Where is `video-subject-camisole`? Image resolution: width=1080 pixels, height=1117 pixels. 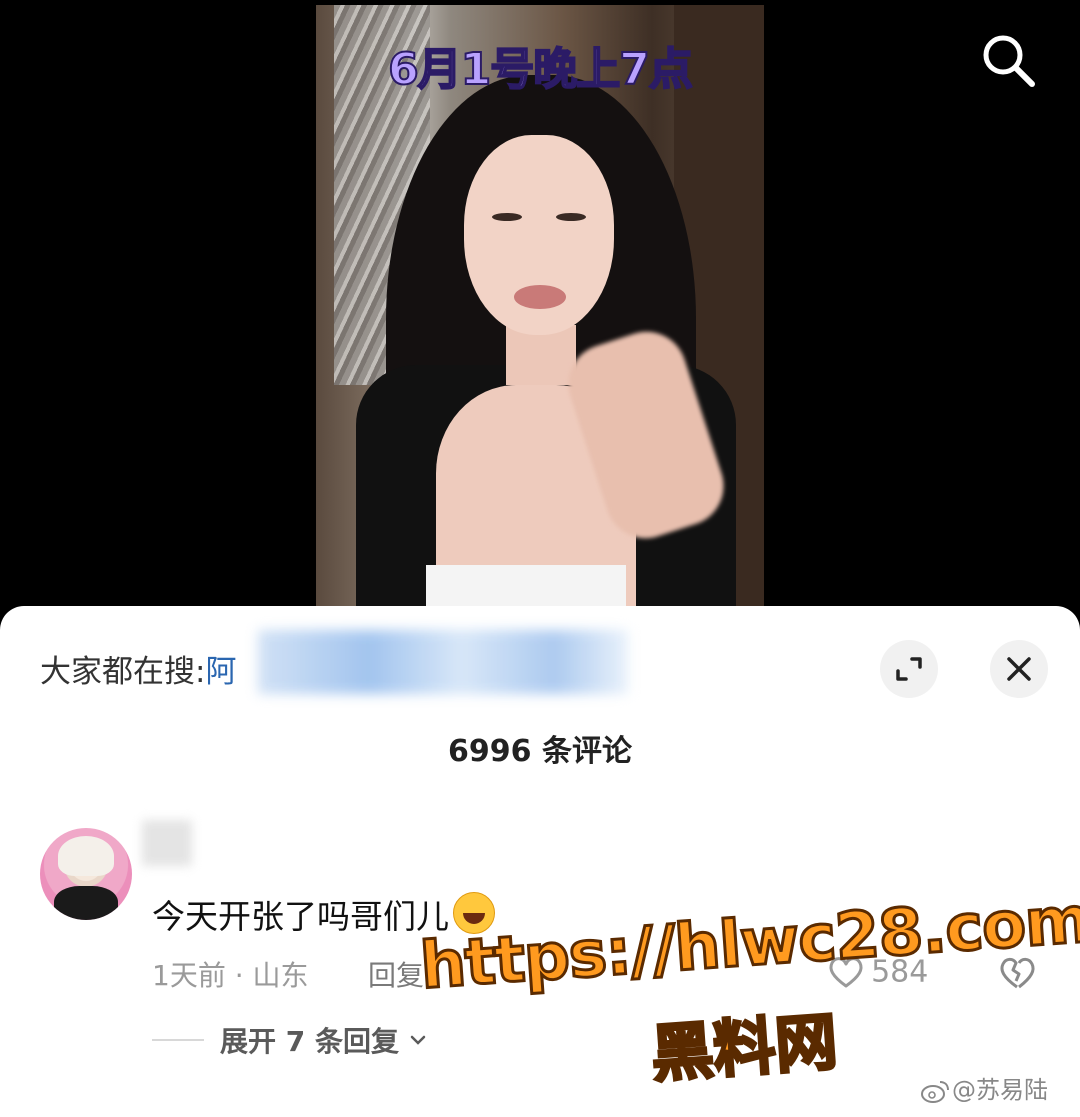
video-subject-camisole is located at coordinates (526, 585).